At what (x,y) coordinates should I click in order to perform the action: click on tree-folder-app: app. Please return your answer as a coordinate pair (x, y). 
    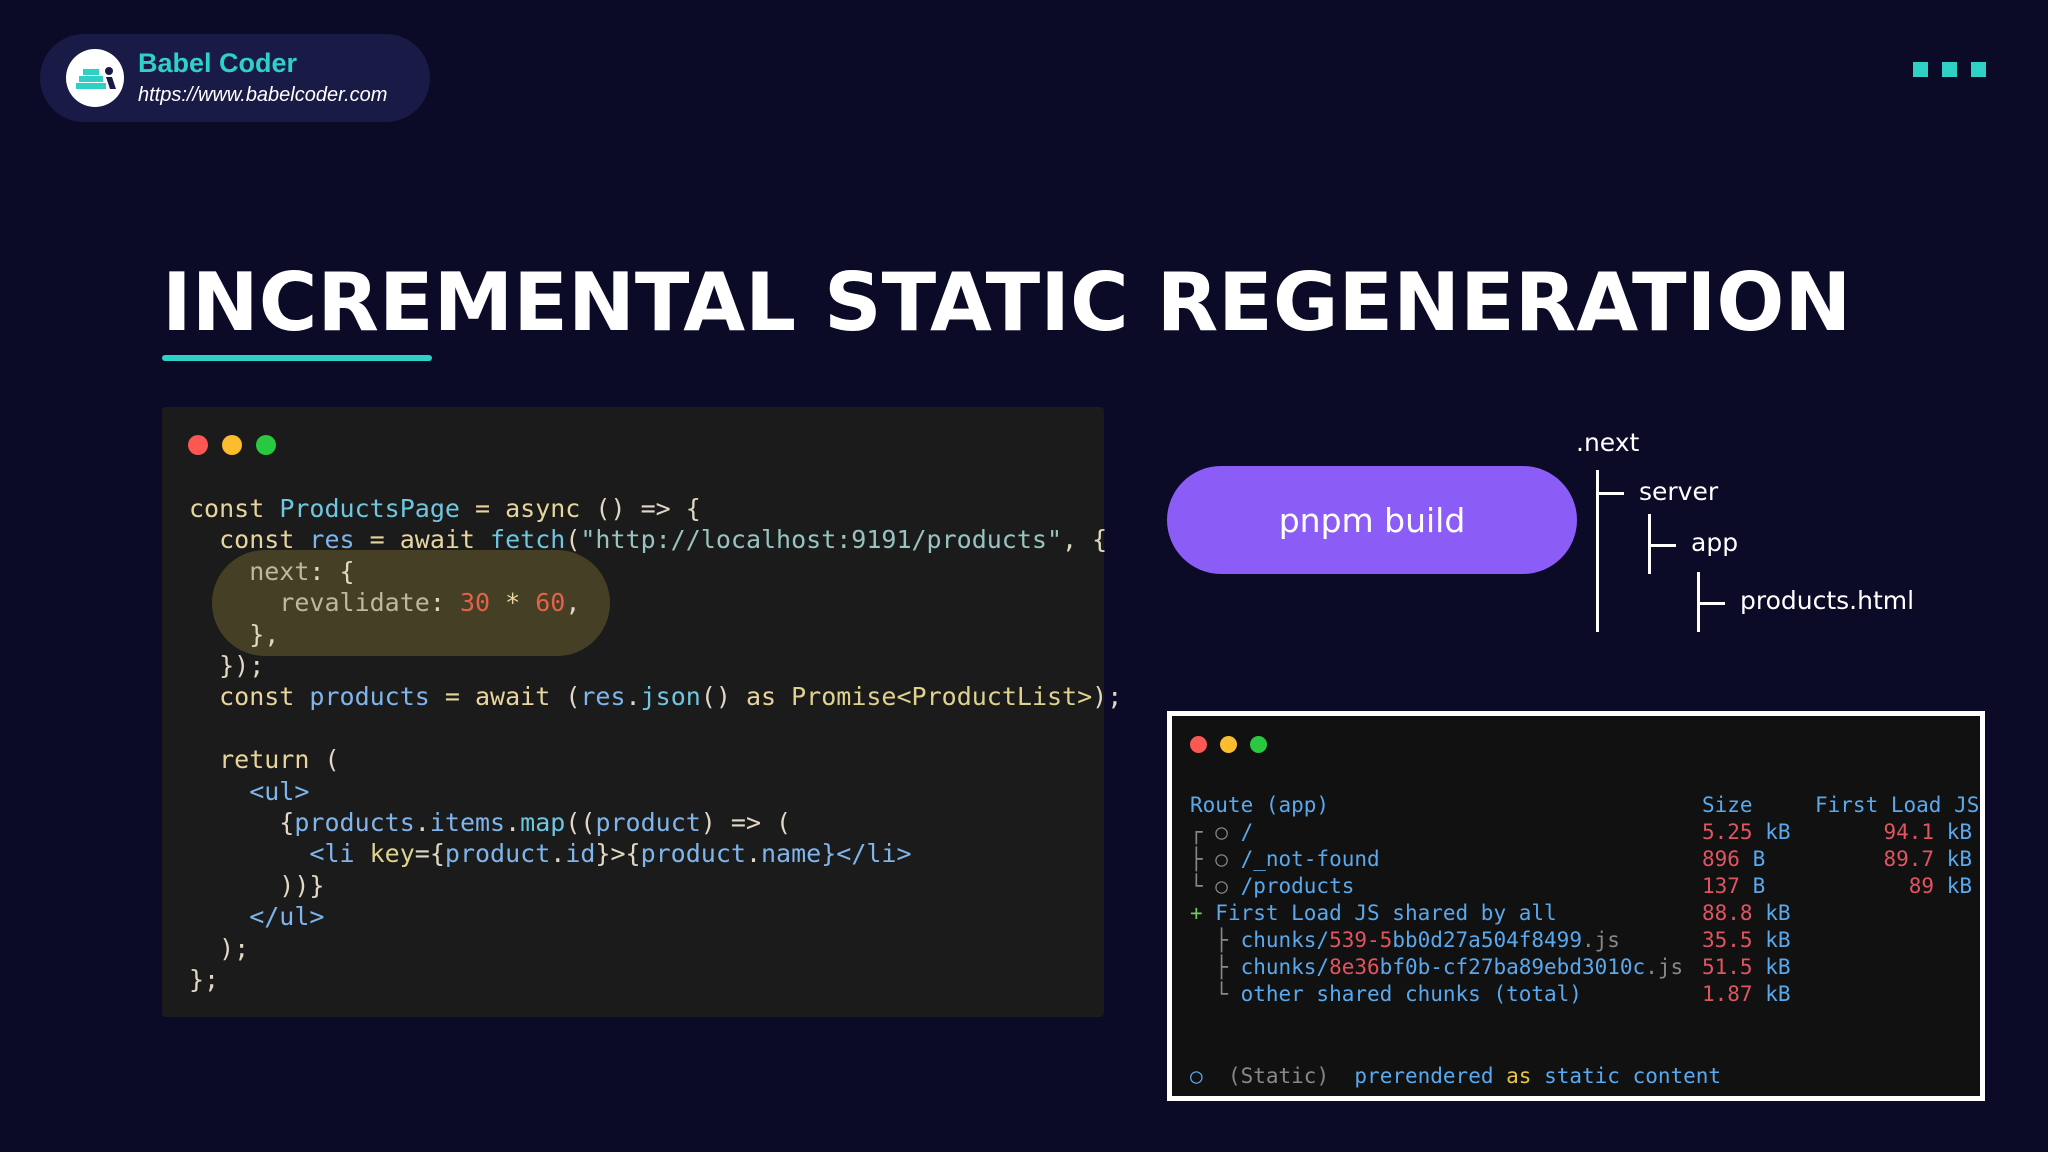
    Looking at the image, I should click on (1715, 542).